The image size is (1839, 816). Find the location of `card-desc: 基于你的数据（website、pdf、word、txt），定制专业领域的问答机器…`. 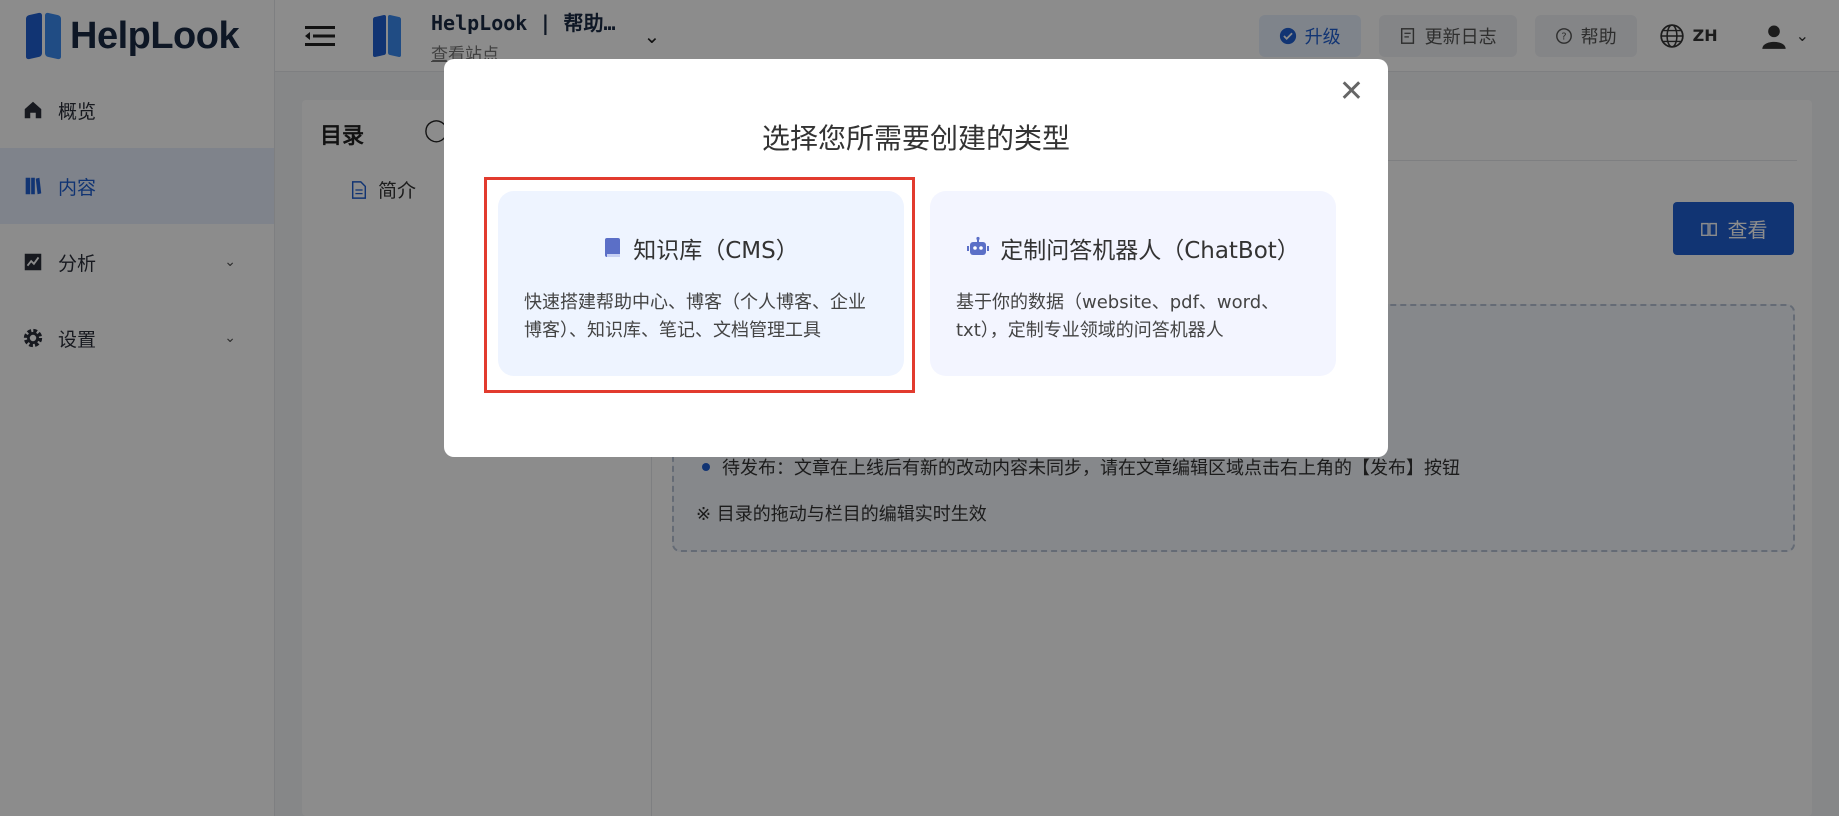

card-desc: 基于你的数据（website、pdf、word、txt），定制专业领域的问答机器… is located at coordinates (1118, 316).